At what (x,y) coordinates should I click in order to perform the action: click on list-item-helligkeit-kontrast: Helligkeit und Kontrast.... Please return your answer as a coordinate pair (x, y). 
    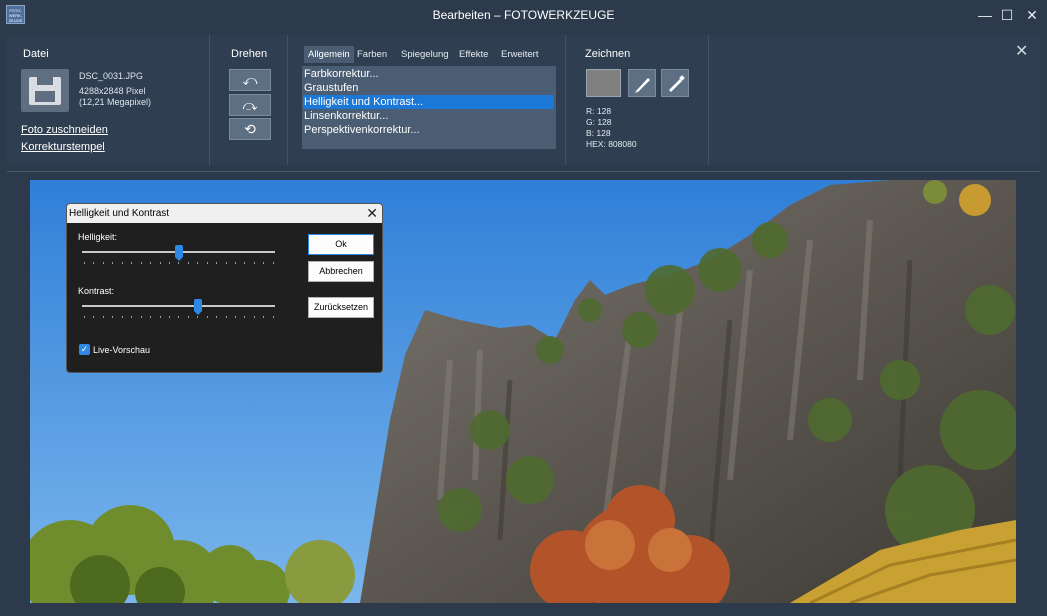
    Looking at the image, I should click on (428, 102).